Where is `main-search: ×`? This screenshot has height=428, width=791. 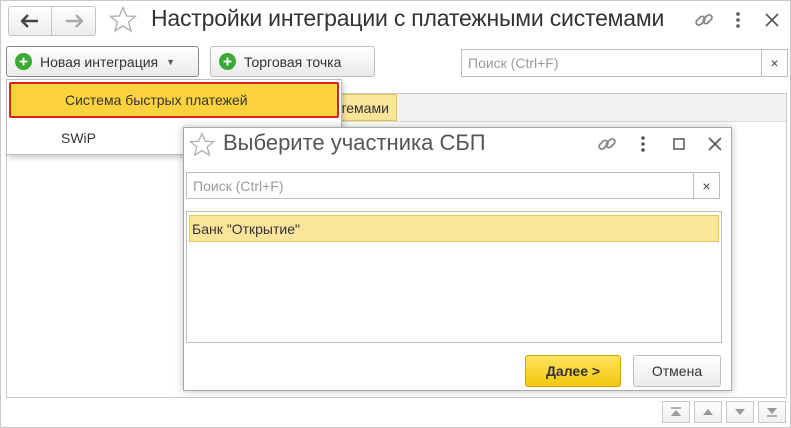 main-search: × is located at coordinates (624, 63).